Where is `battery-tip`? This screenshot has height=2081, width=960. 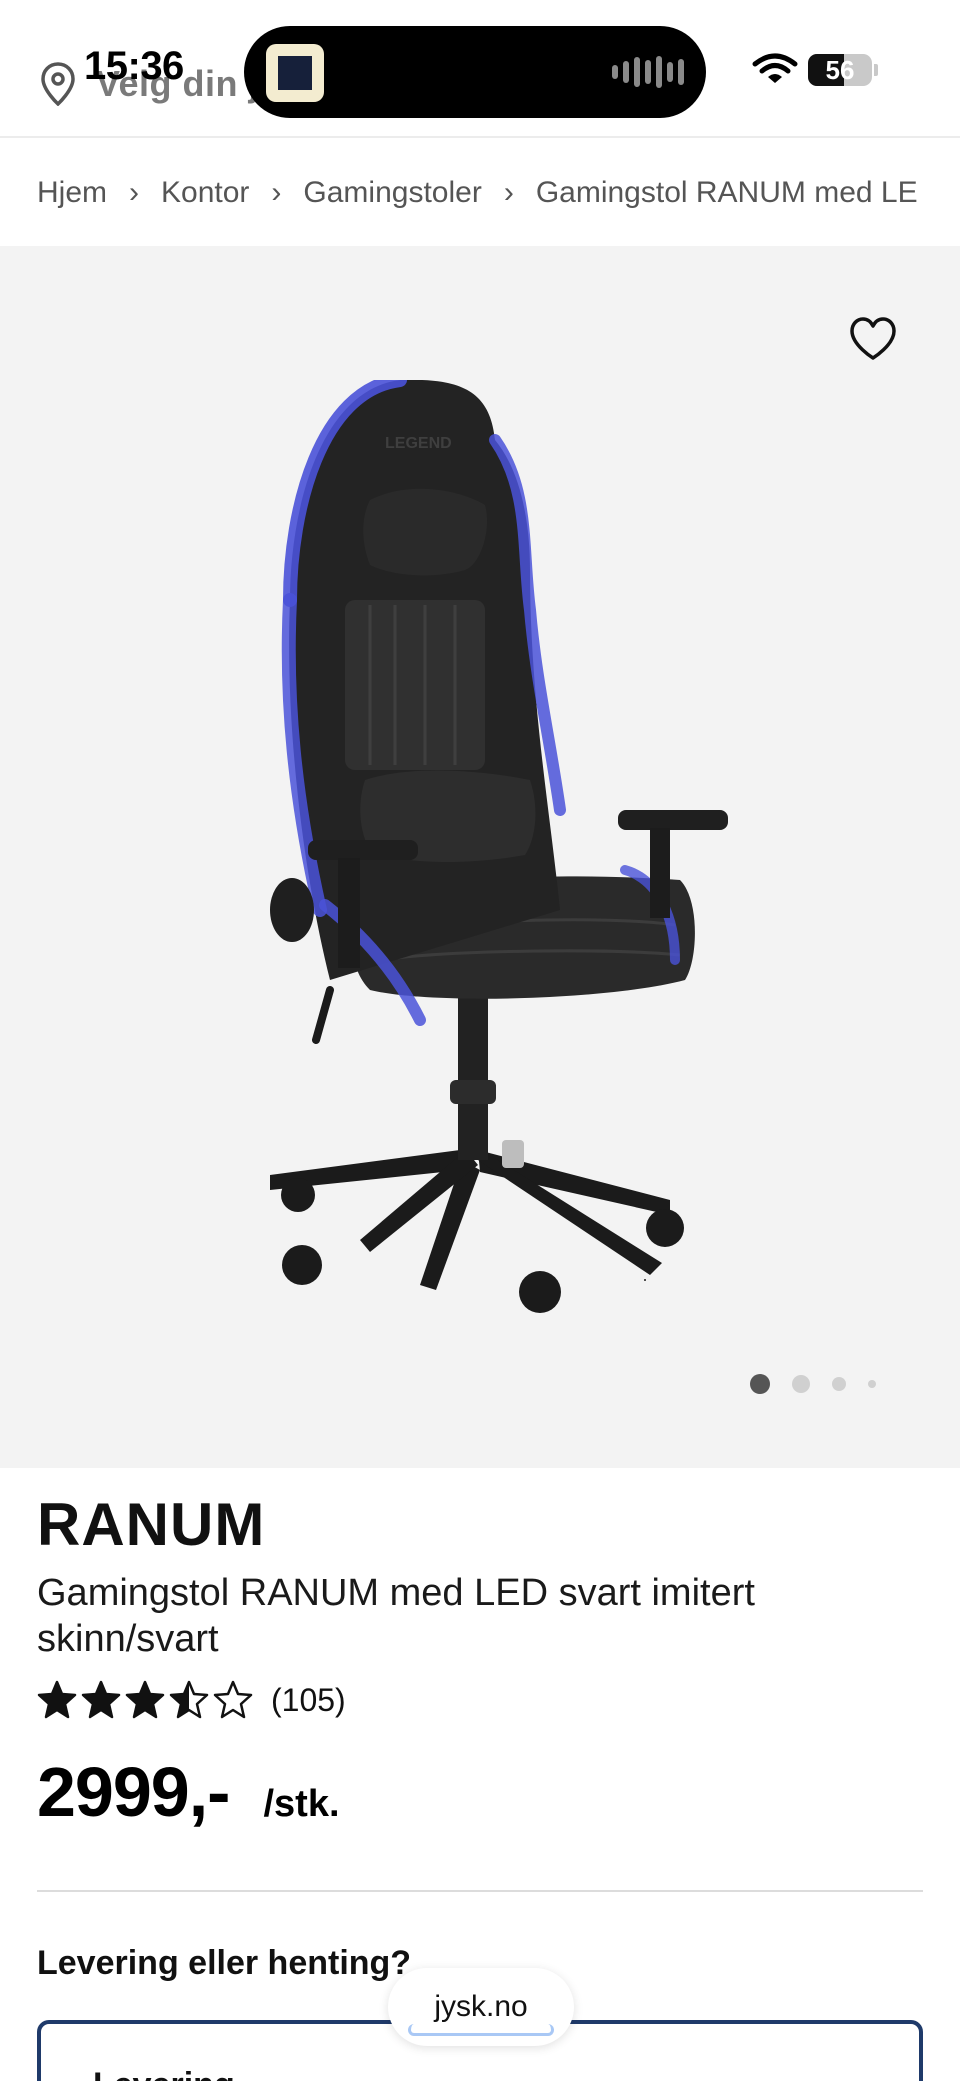
battery-tip is located at coordinates (876, 70).